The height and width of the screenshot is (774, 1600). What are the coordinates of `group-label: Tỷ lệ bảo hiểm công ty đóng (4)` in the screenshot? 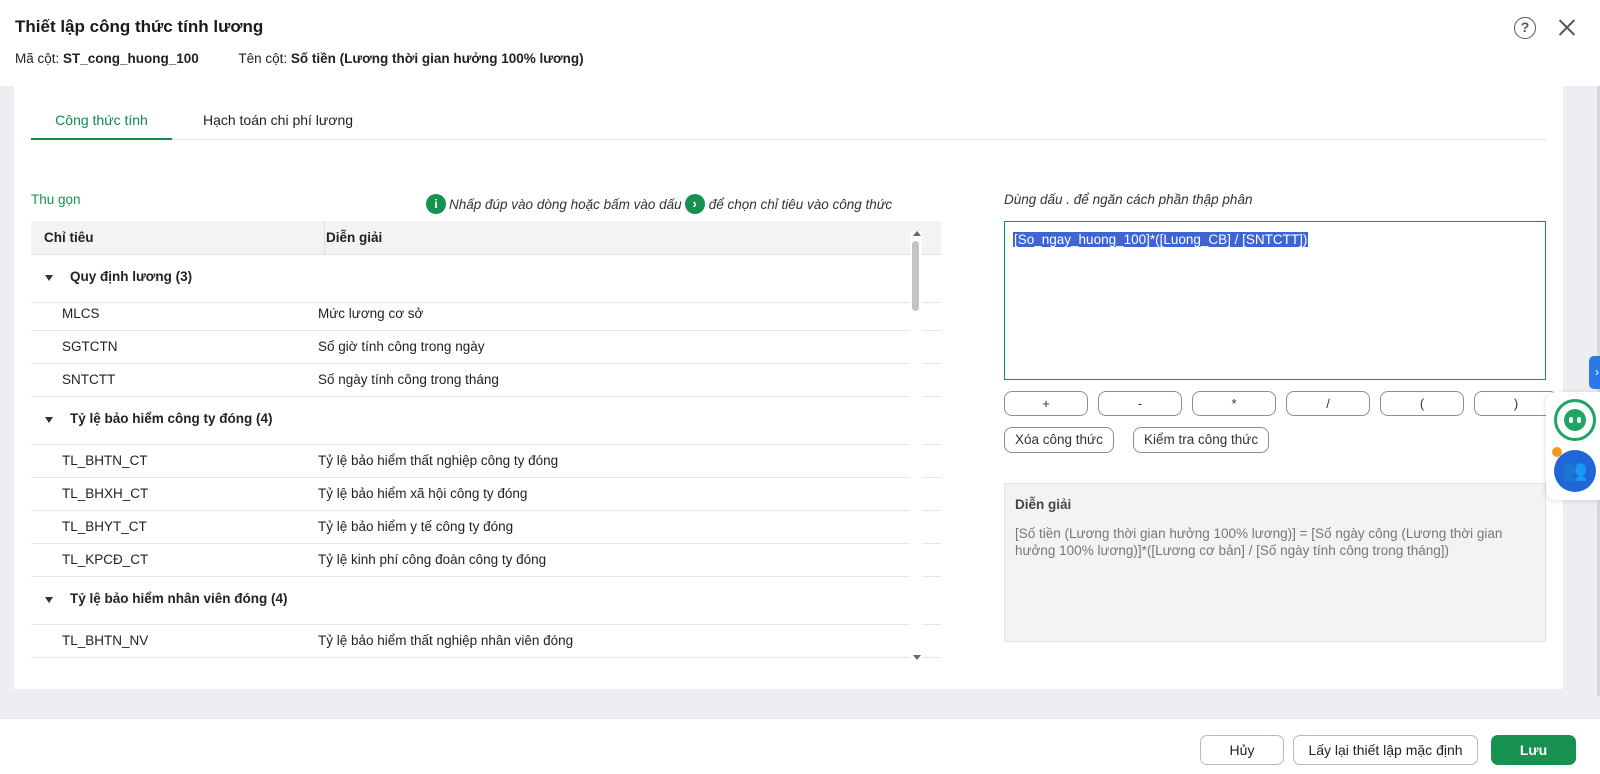 It's located at (171, 418).